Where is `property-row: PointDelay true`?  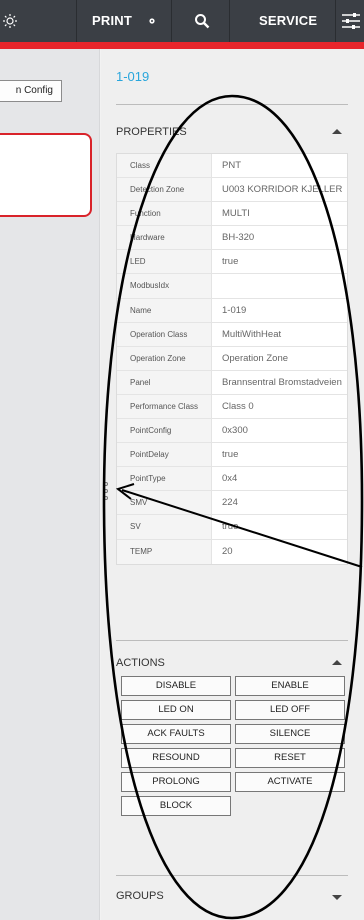 property-row: PointDelay true is located at coordinates (232, 455).